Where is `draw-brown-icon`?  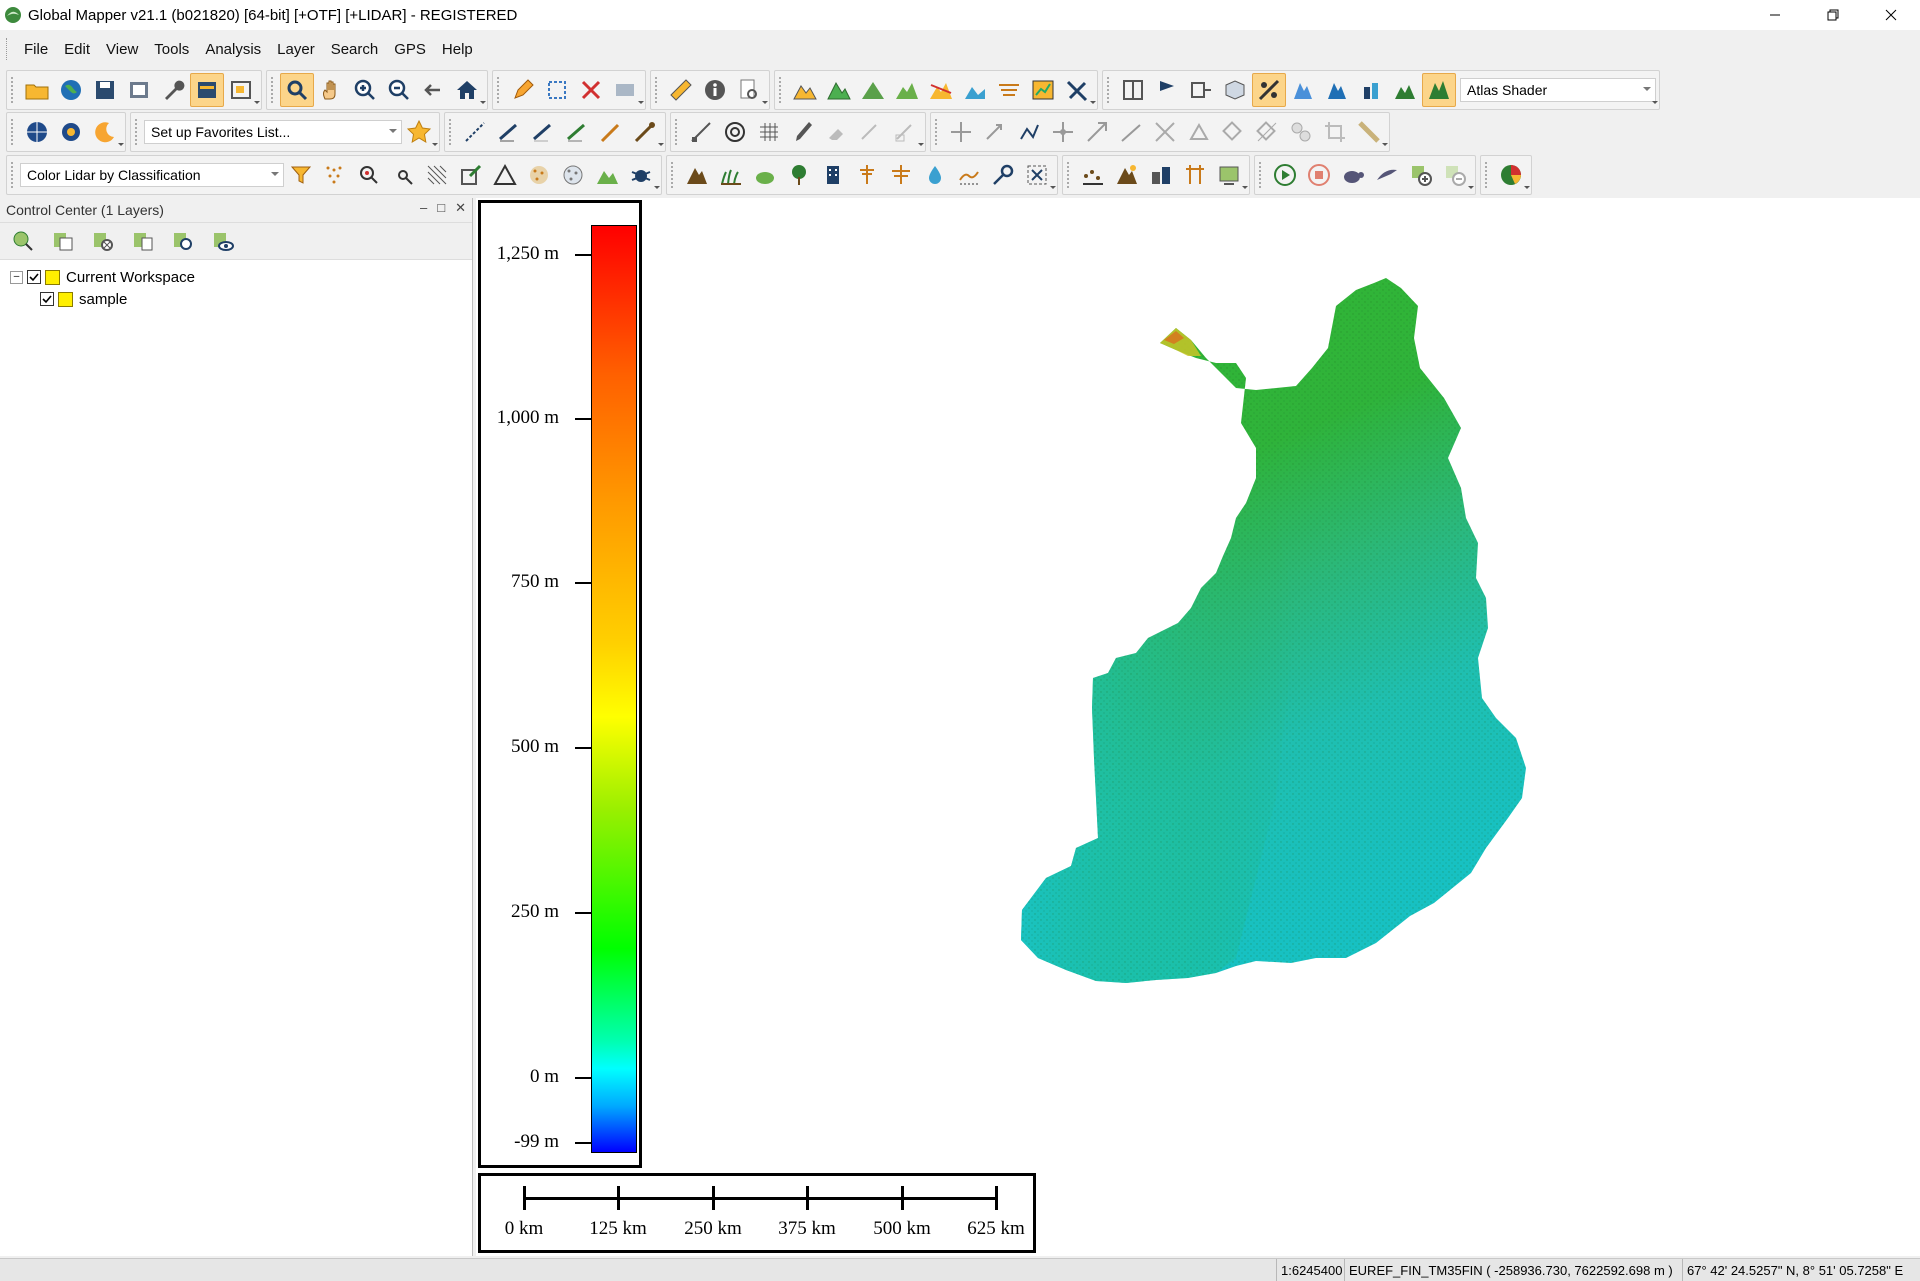 draw-brown-icon is located at coordinates (645, 132).